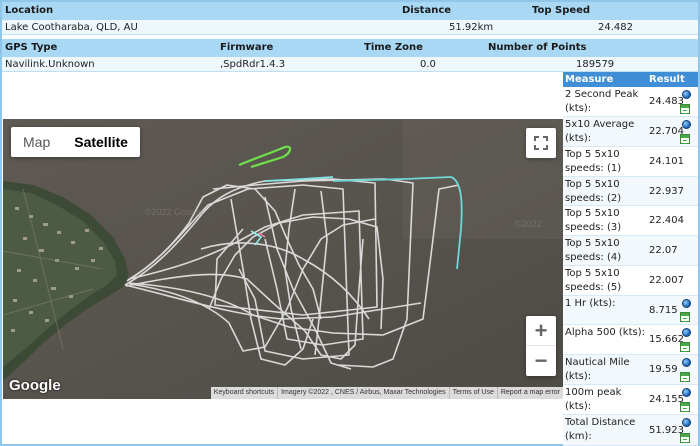 The image size is (700, 446). Describe the element at coordinates (666, 131) in the screenshot. I see `measure-value: 22.704` at that location.